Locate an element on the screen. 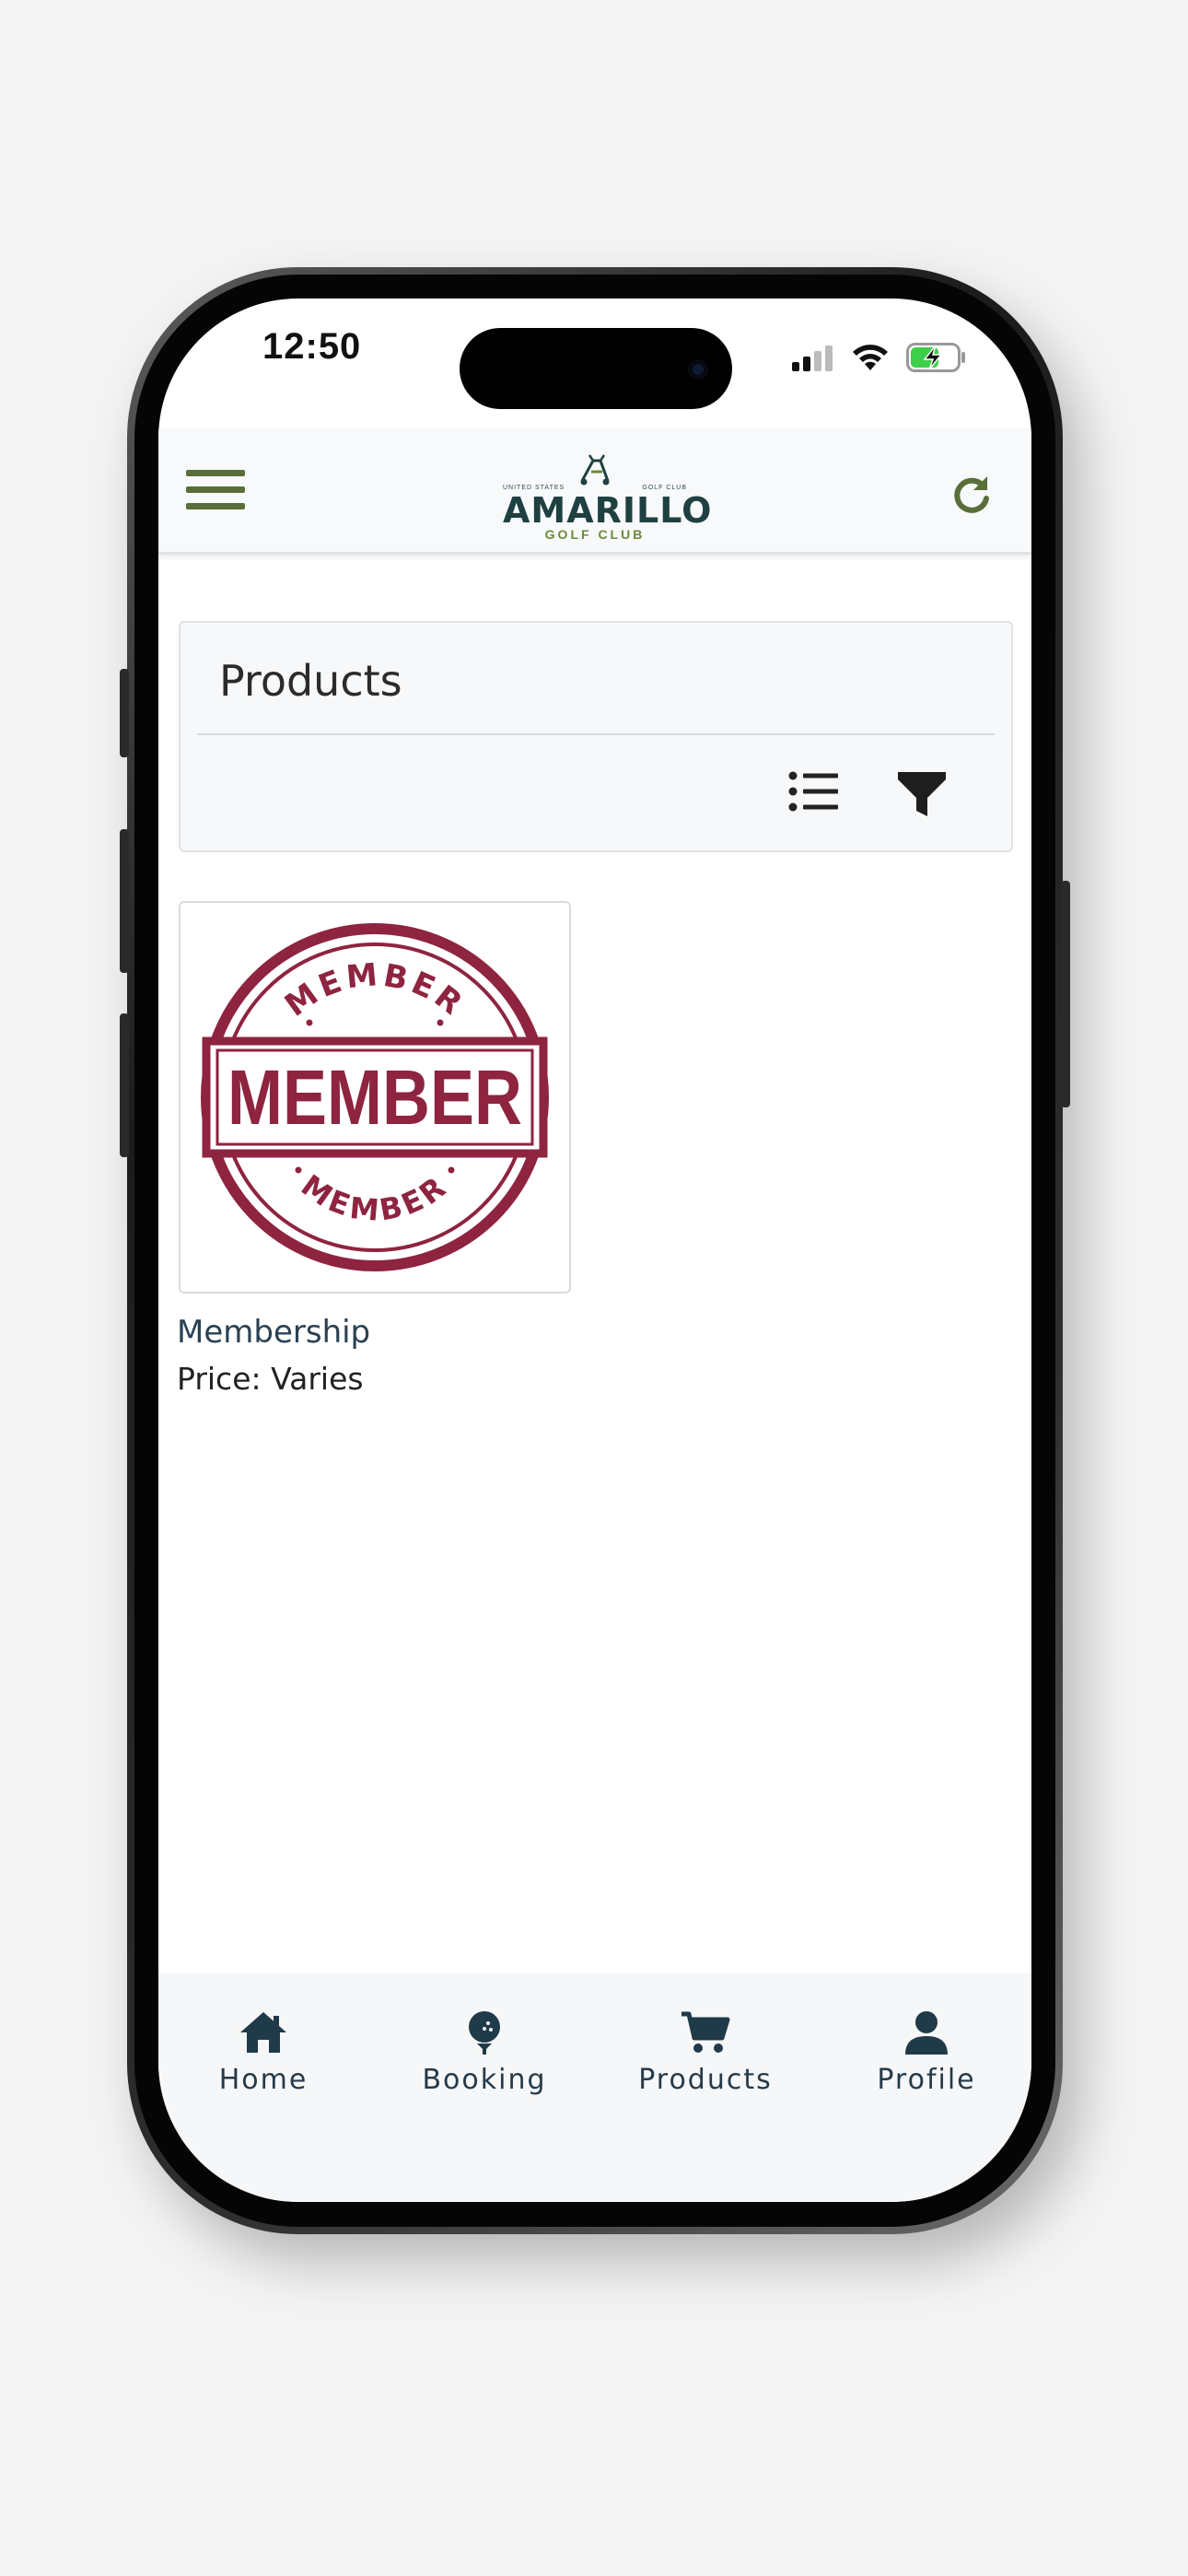 This screenshot has width=1188, height=2576. tab-profile: Profile is located at coordinates (926, 2061).